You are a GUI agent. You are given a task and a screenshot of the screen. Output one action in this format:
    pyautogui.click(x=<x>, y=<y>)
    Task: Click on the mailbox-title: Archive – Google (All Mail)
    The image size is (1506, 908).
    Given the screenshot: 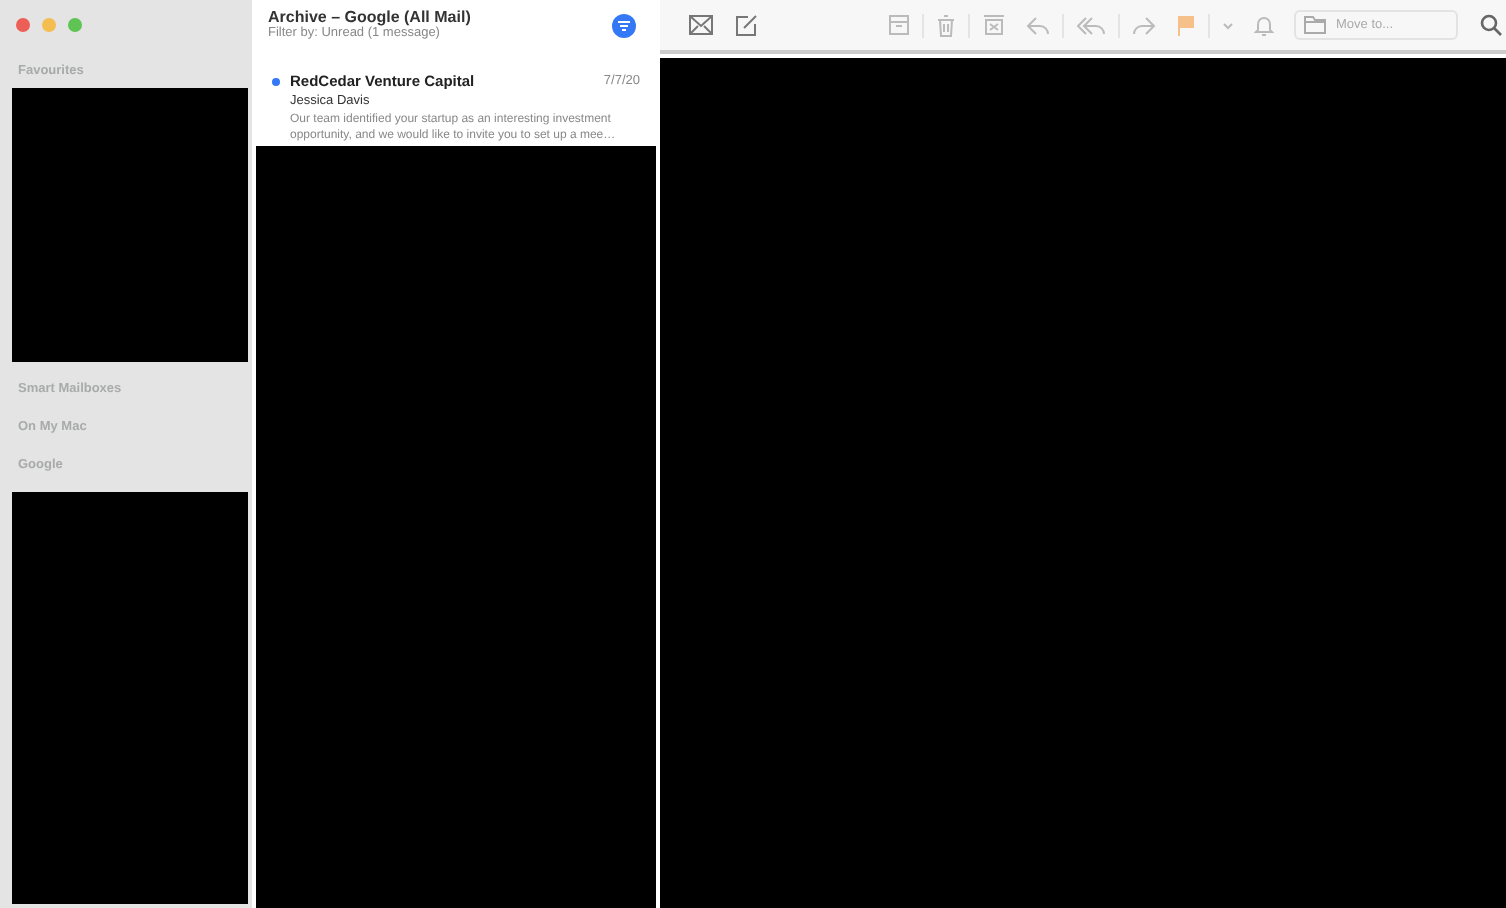 What is the action you would take?
    pyautogui.click(x=369, y=17)
    